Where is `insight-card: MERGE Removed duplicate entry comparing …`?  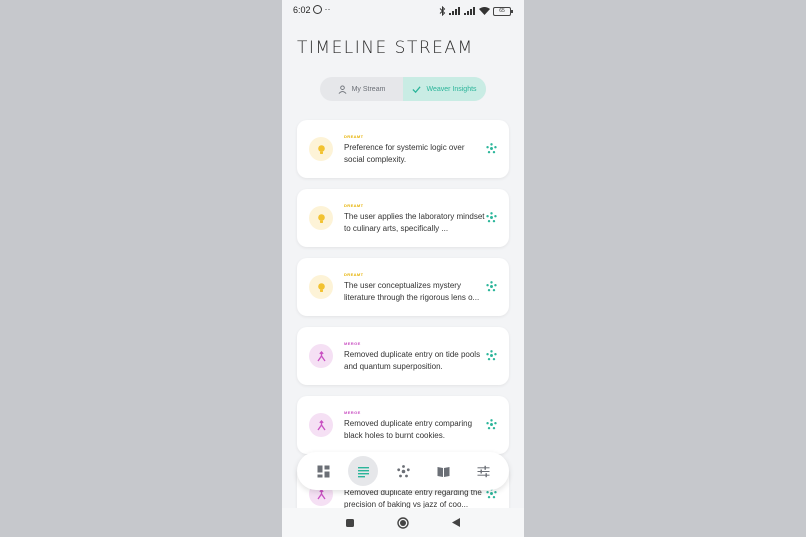 insight-card: MERGE Removed duplicate entry comparing … is located at coordinates (403, 425).